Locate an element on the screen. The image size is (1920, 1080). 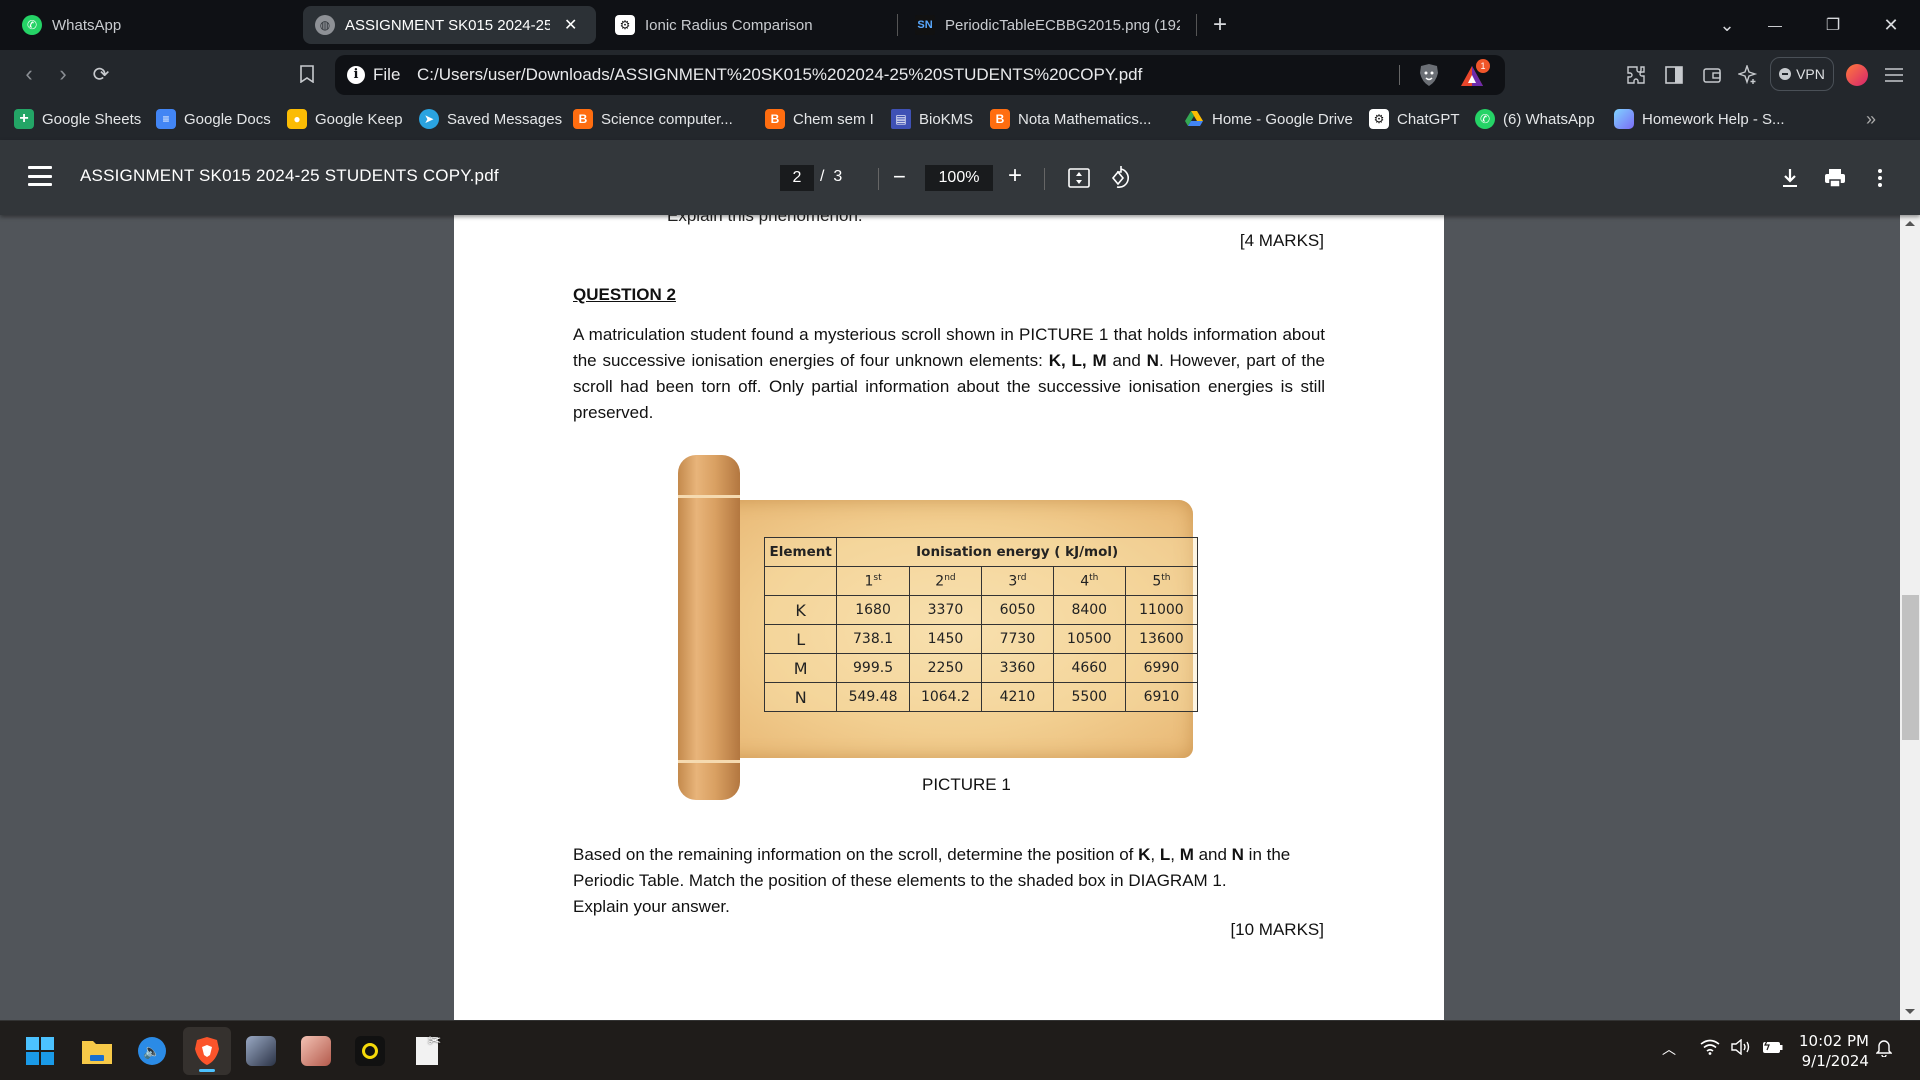
main-menu-icon is located at coordinates (1894, 75).